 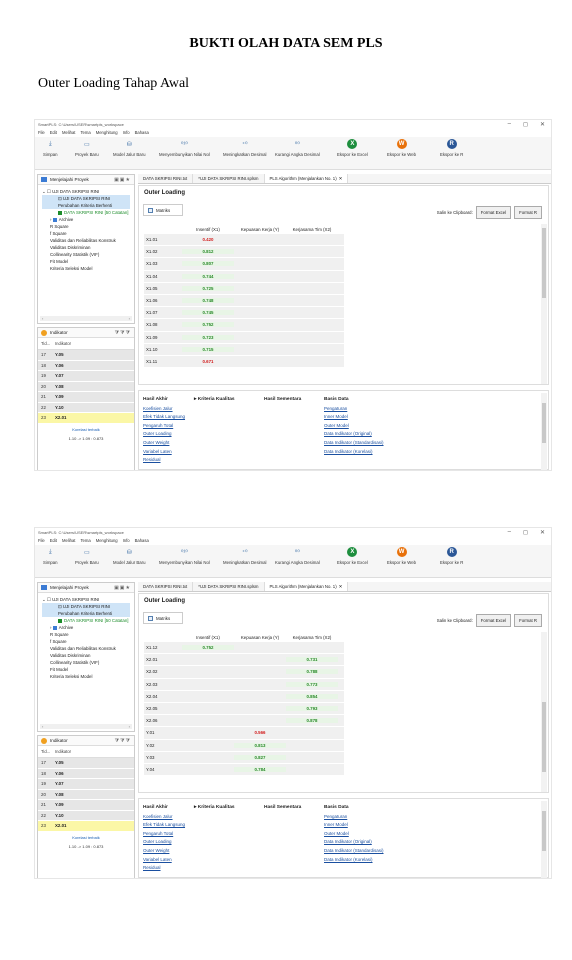 I want to click on result-link: Pengaturan, so click(x=354, y=817).